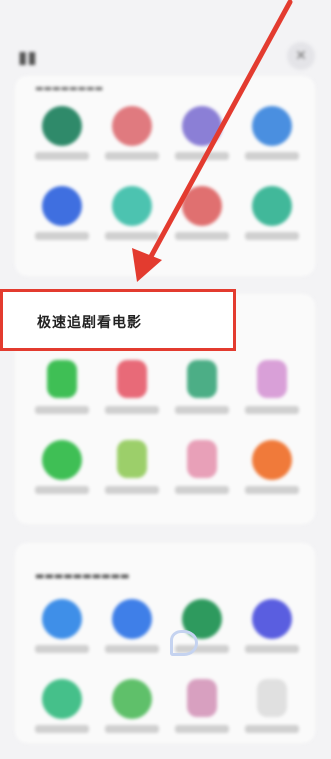 This screenshot has width=331, height=759. I want to click on watermark, so click(186, 643).